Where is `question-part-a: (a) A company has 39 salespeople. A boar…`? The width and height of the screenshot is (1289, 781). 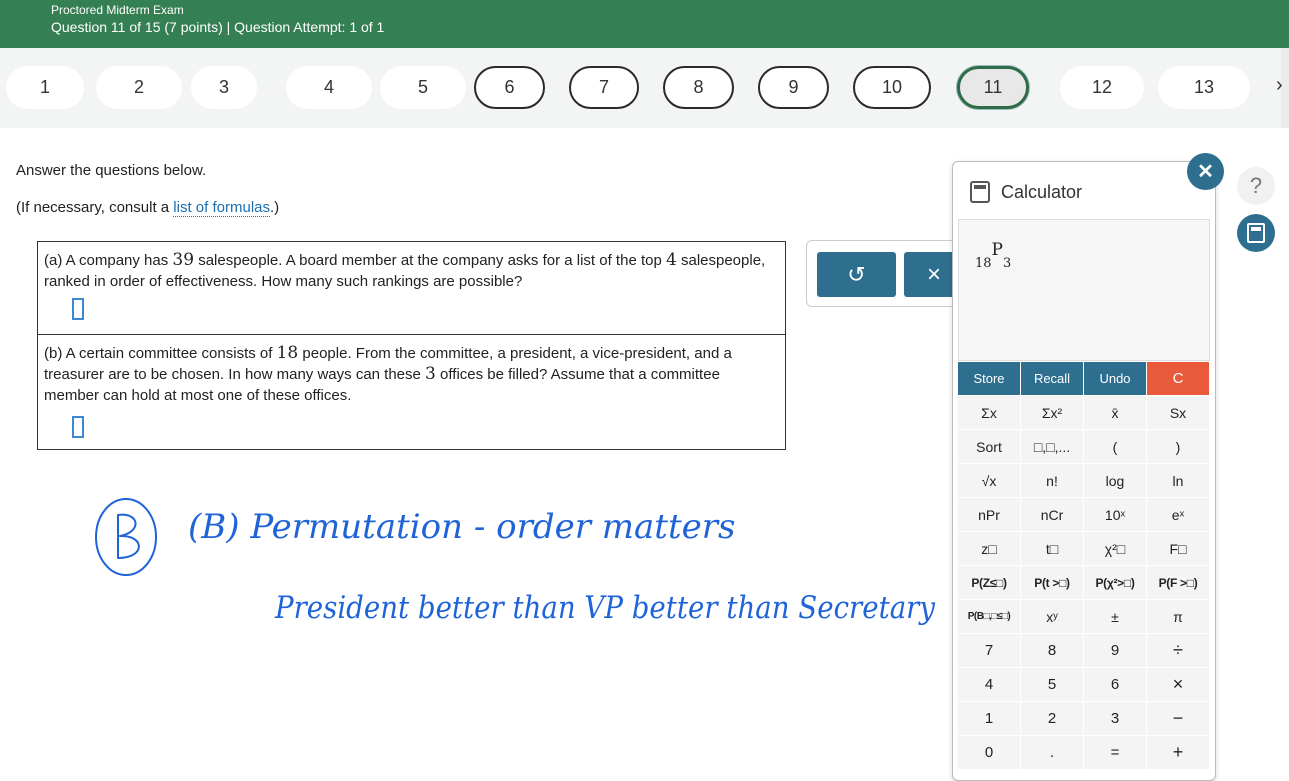 question-part-a: (a) A company has 39 salespeople. A boar… is located at coordinates (411, 288).